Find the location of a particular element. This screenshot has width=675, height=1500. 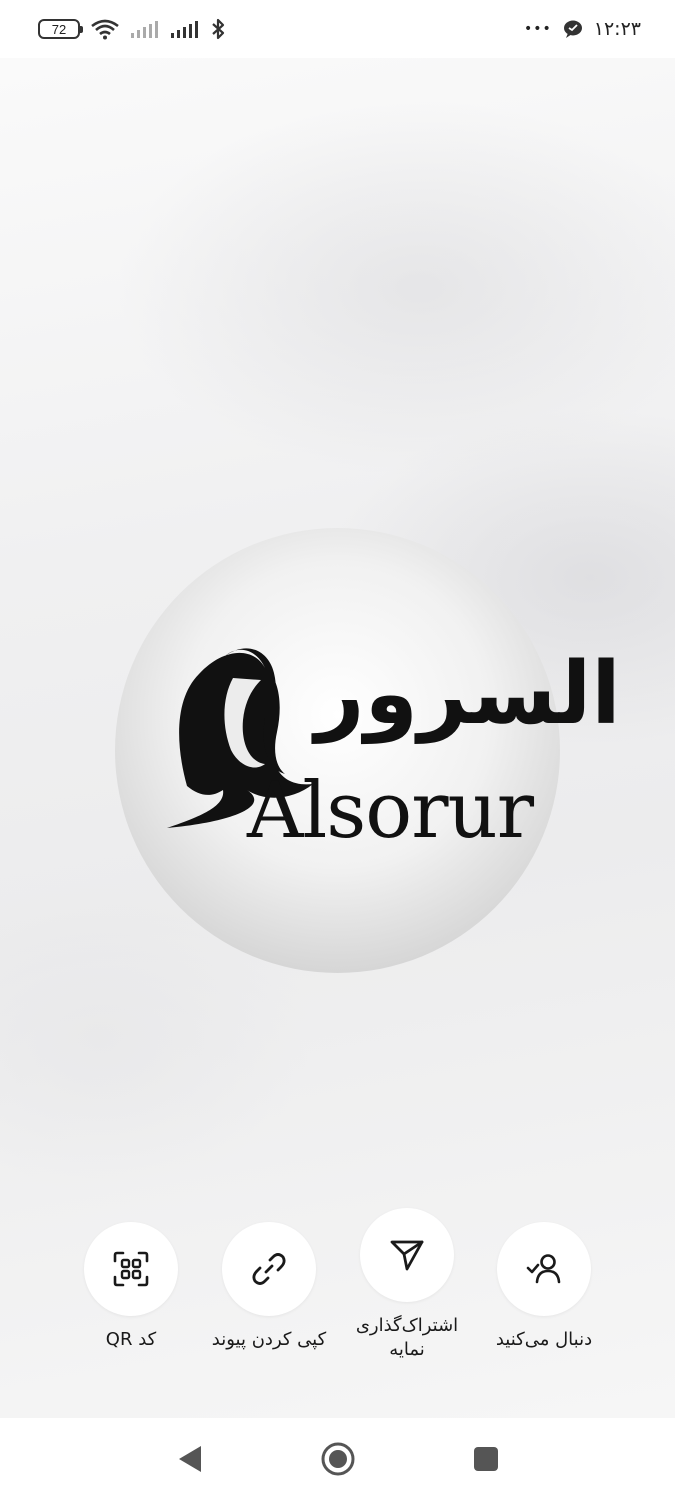

battery-indicator: 72 is located at coordinates (60, 29).